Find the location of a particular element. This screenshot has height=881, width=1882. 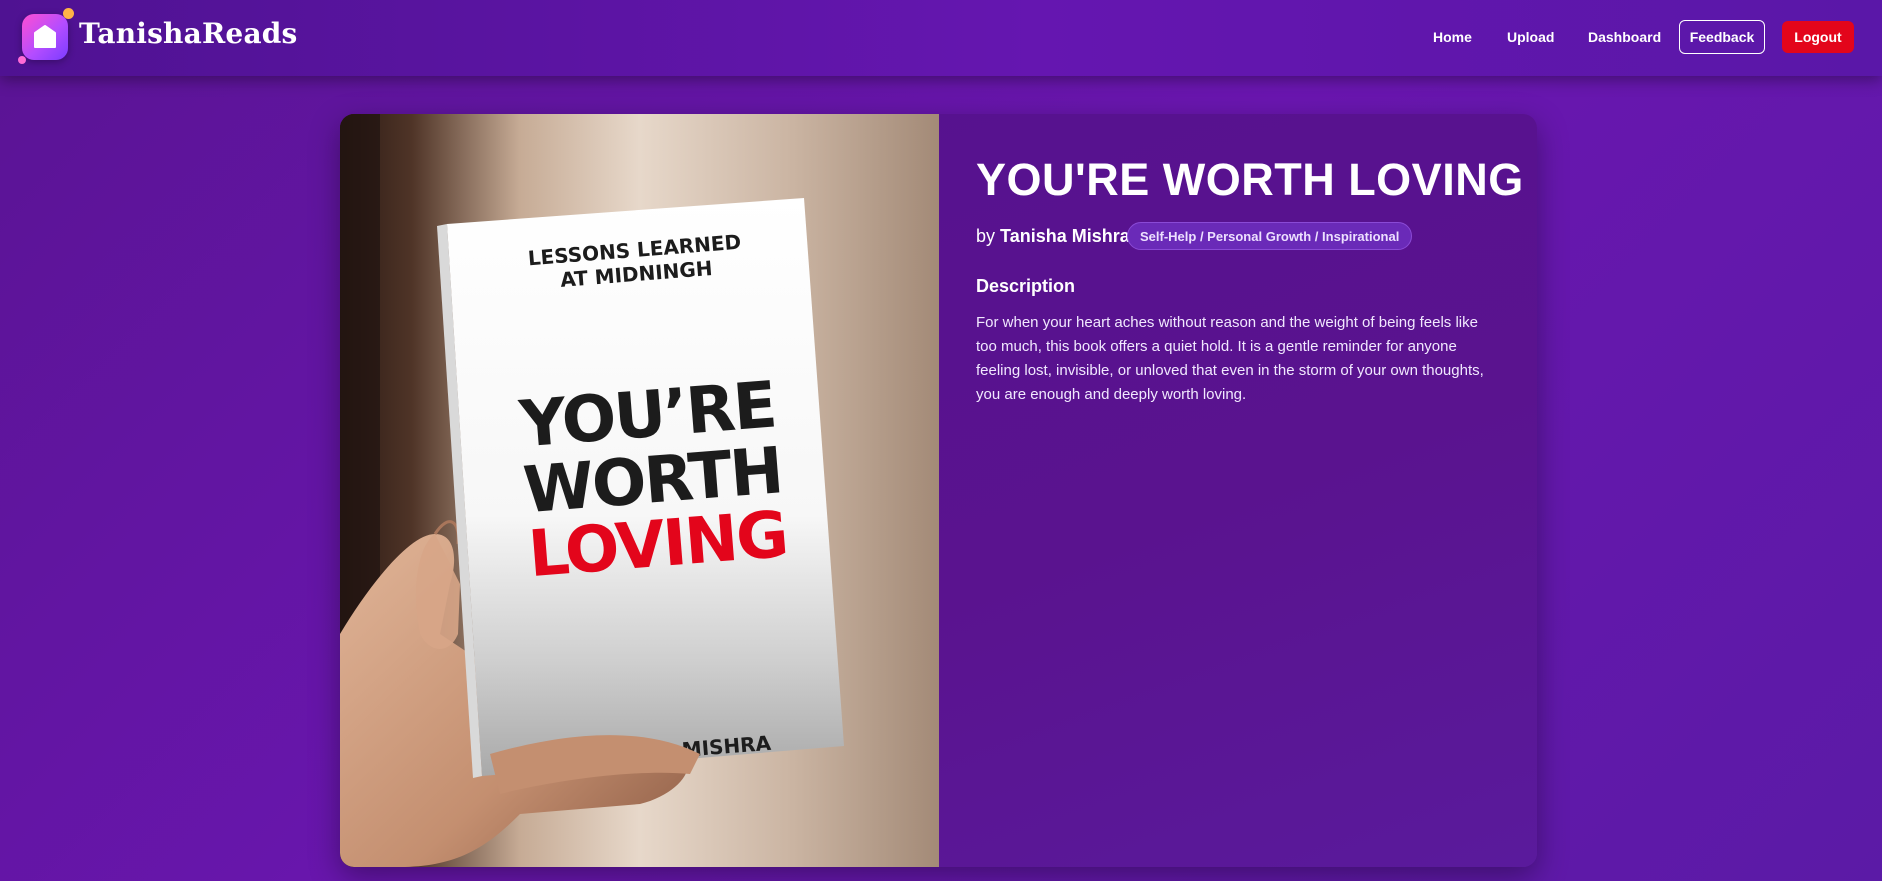

book-byline: by Tanisha Mishra is located at coordinates (1053, 236).